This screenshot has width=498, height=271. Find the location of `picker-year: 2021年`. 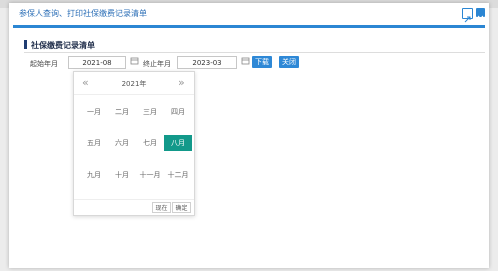

picker-year: 2021年 is located at coordinates (134, 84).